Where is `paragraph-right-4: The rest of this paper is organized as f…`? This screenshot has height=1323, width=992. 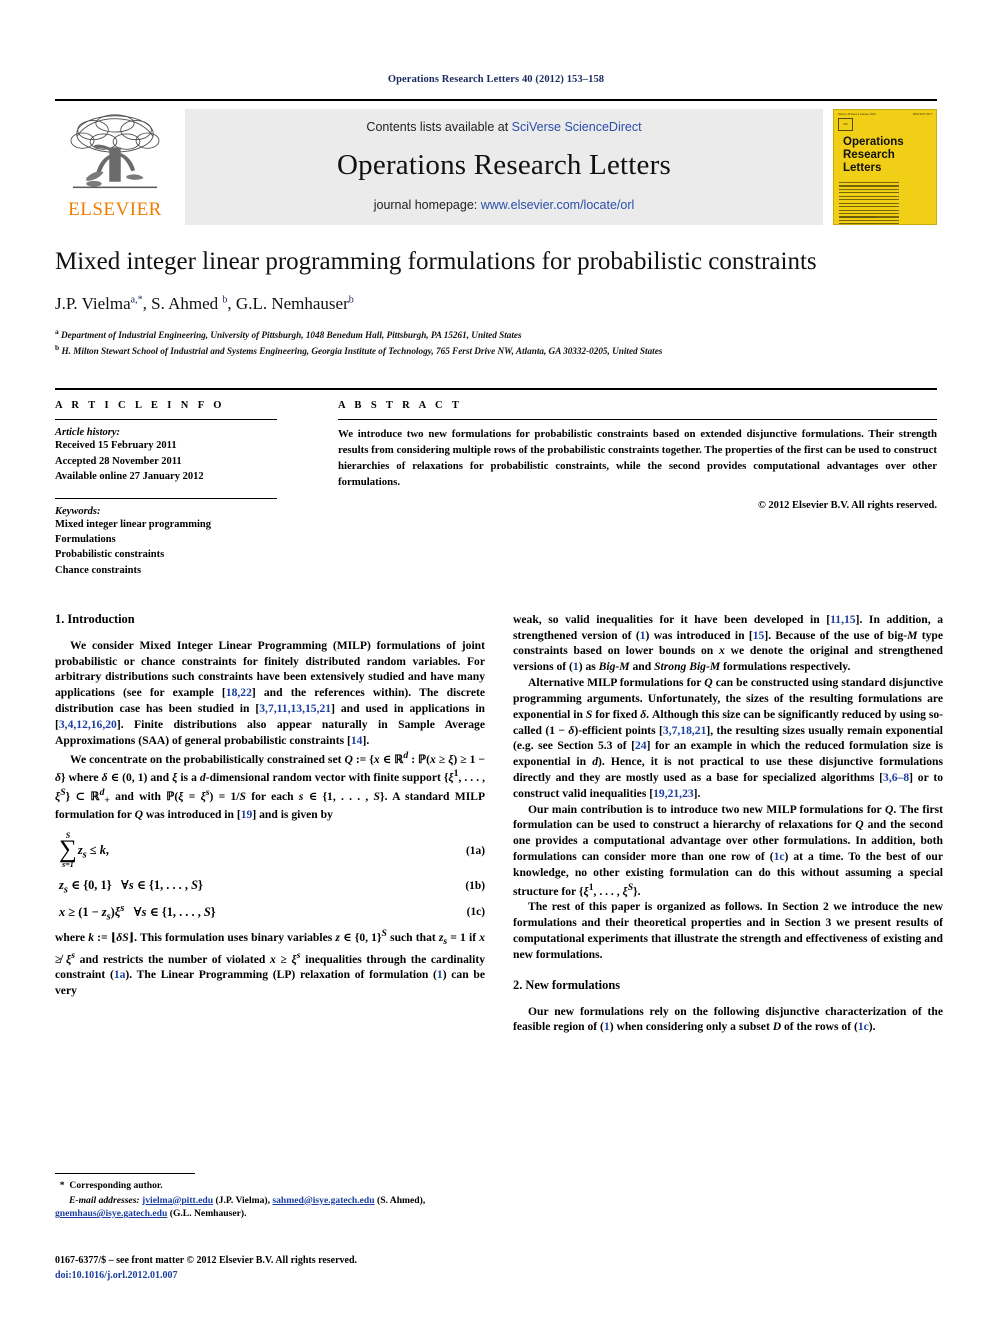 paragraph-right-4: The rest of this paper is organized as f… is located at coordinates (728, 930).